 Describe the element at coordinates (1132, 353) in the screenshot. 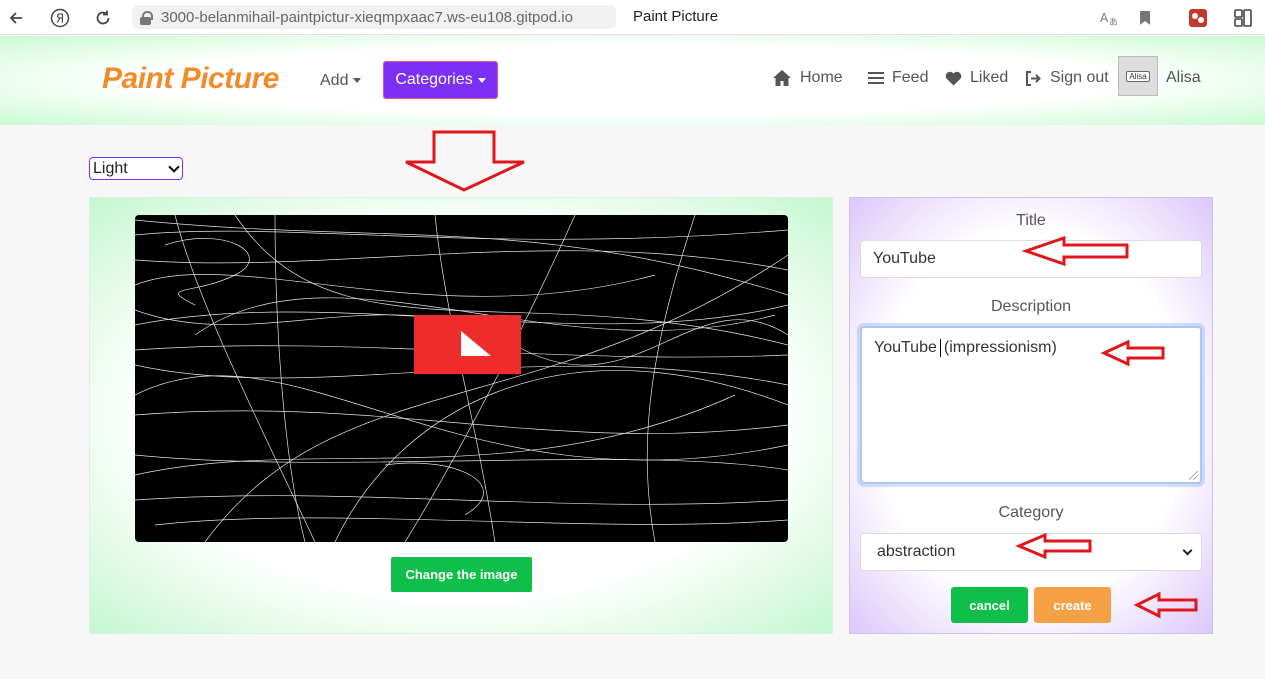

I see `annotation-arrow-description` at that location.